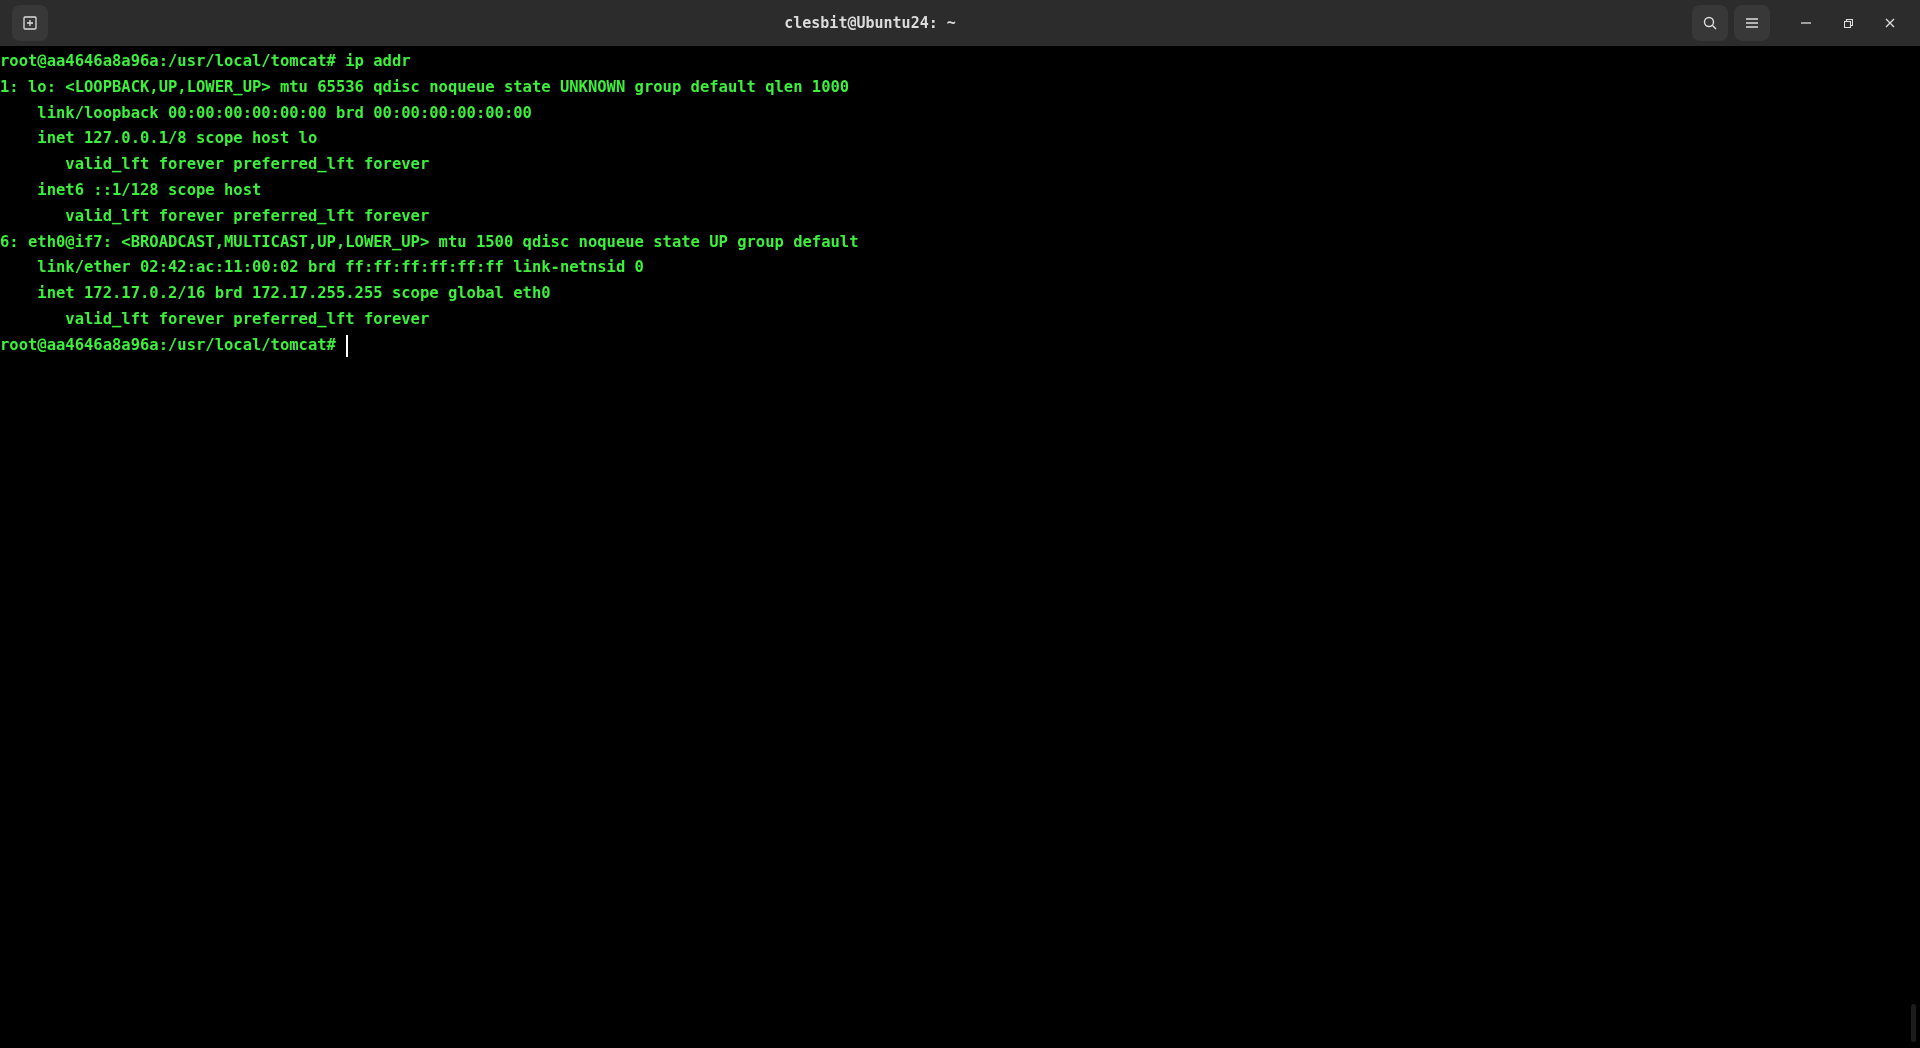  I want to click on search-icon, so click(1710, 23).